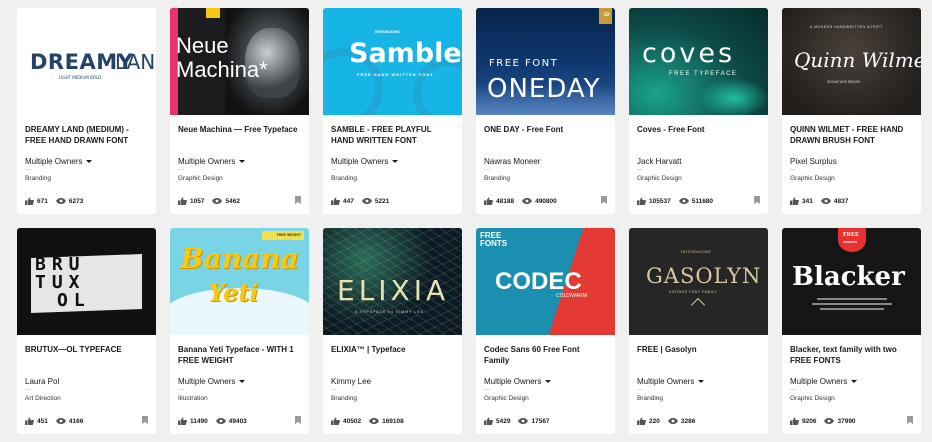 The image size is (932, 442). What do you see at coordinates (86, 381) in the screenshot?
I see `owner-name: Laura Pol` at bounding box center [86, 381].